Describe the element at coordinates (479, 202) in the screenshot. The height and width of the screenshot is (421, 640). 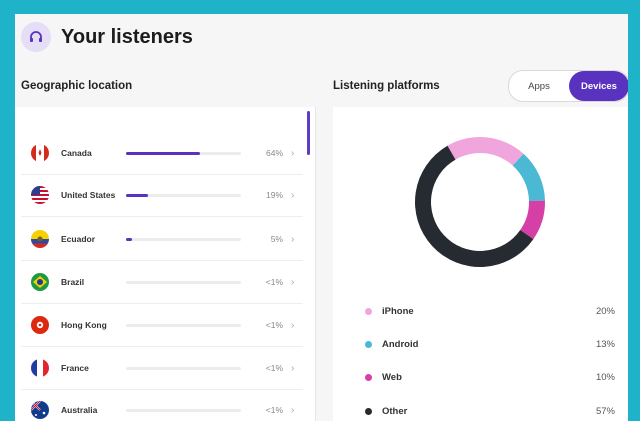
I see `donut-chart` at that location.